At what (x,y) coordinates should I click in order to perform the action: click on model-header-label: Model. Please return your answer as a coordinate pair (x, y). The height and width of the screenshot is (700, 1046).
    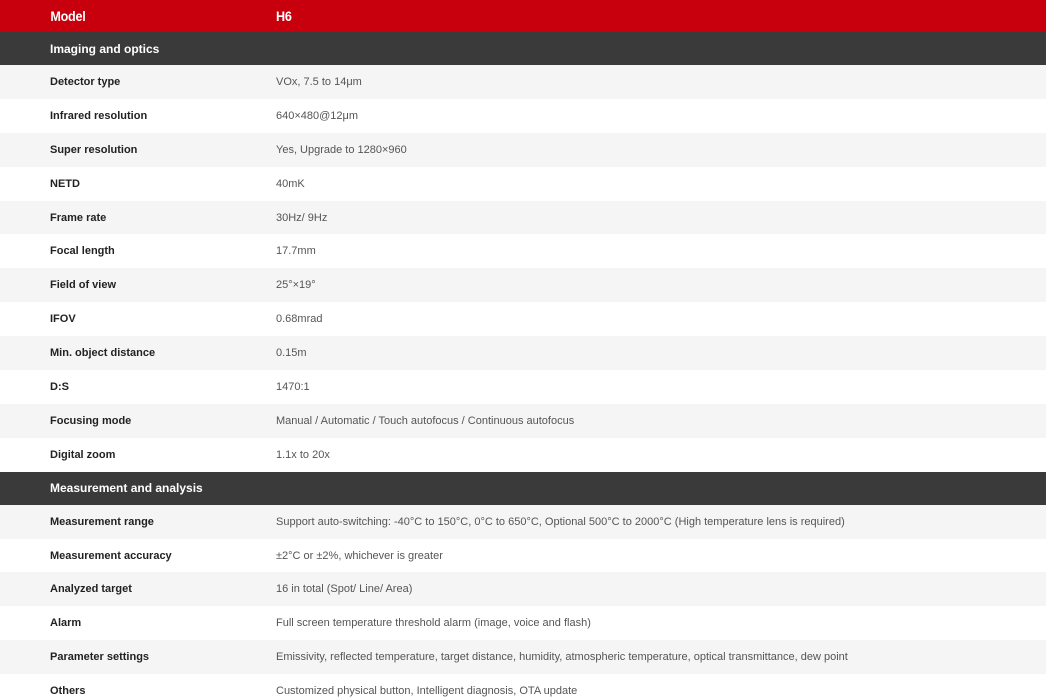
    Looking at the image, I should click on (68, 16).